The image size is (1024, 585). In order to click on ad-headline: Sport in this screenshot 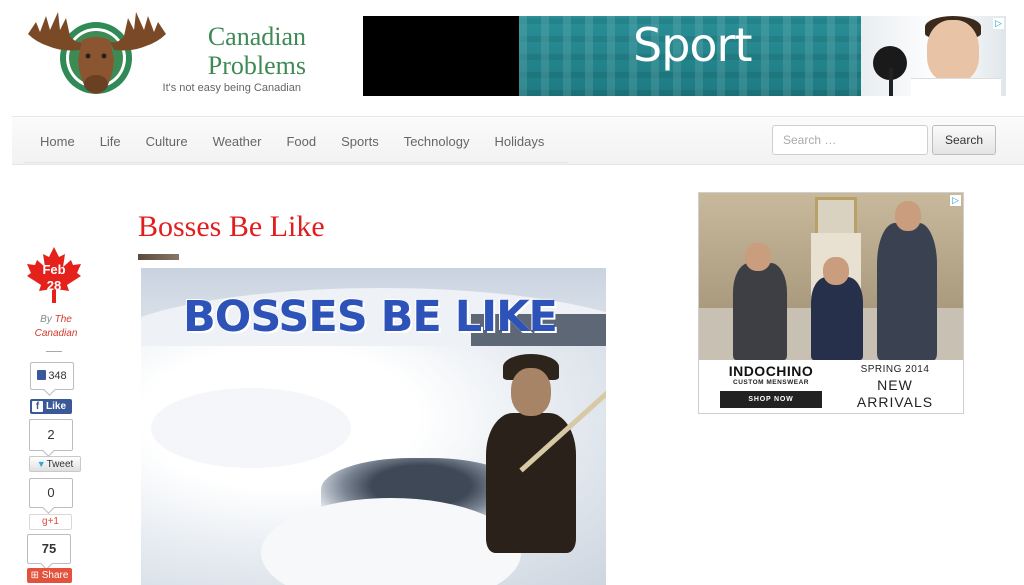, I will do `click(692, 45)`.